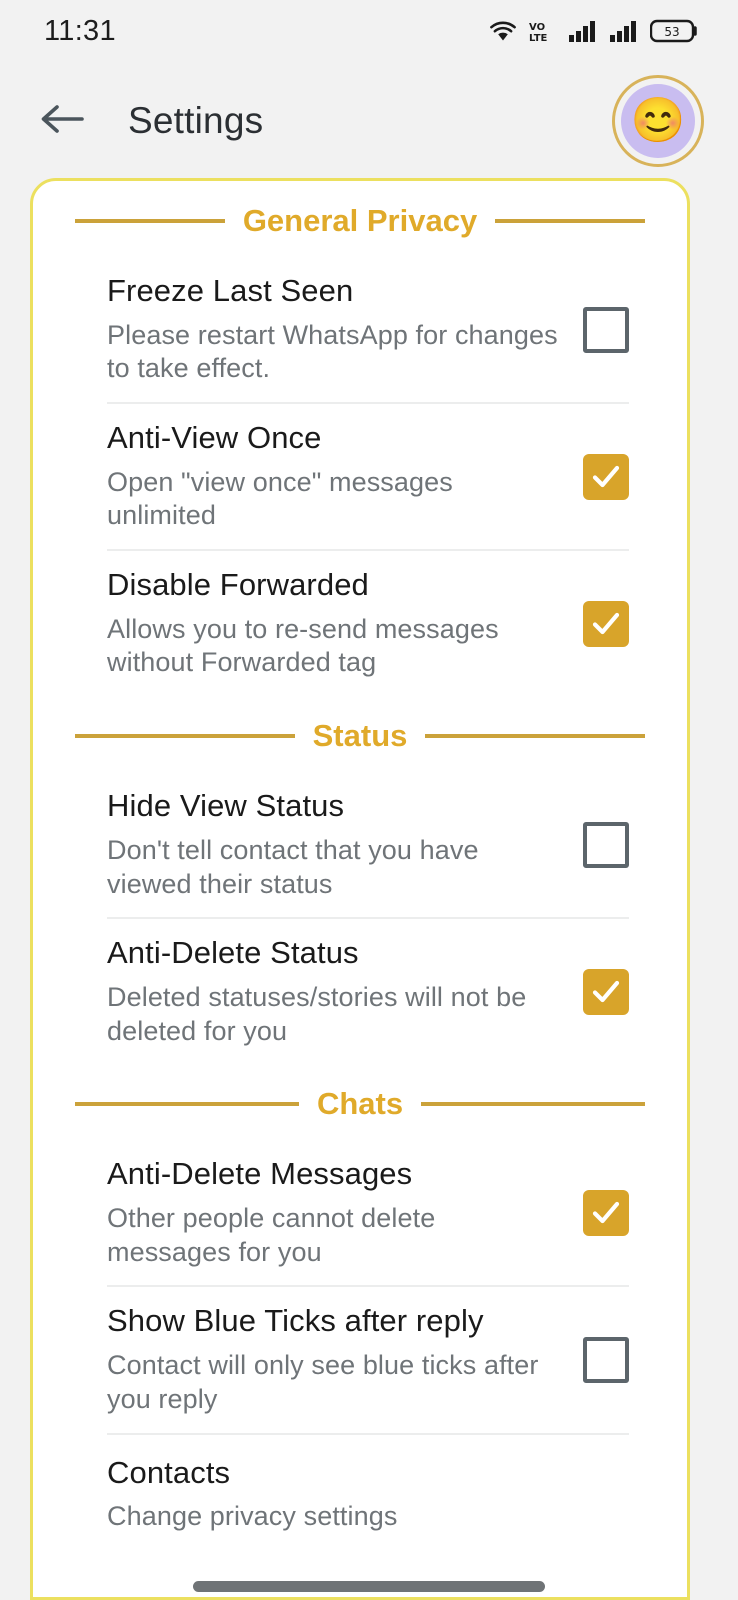 This screenshot has height=1600, width=738. I want to click on section-header-chats: Chats, so click(360, 1102).